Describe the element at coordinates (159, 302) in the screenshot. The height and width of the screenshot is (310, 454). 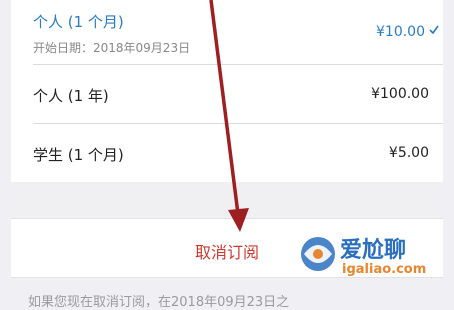
I see `footer-note: 如果您现在取消订阅，在2018年09月23日之` at that location.